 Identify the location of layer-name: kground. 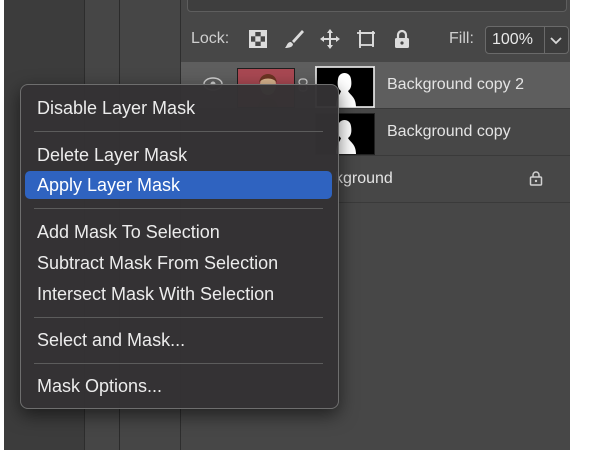
(364, 178).